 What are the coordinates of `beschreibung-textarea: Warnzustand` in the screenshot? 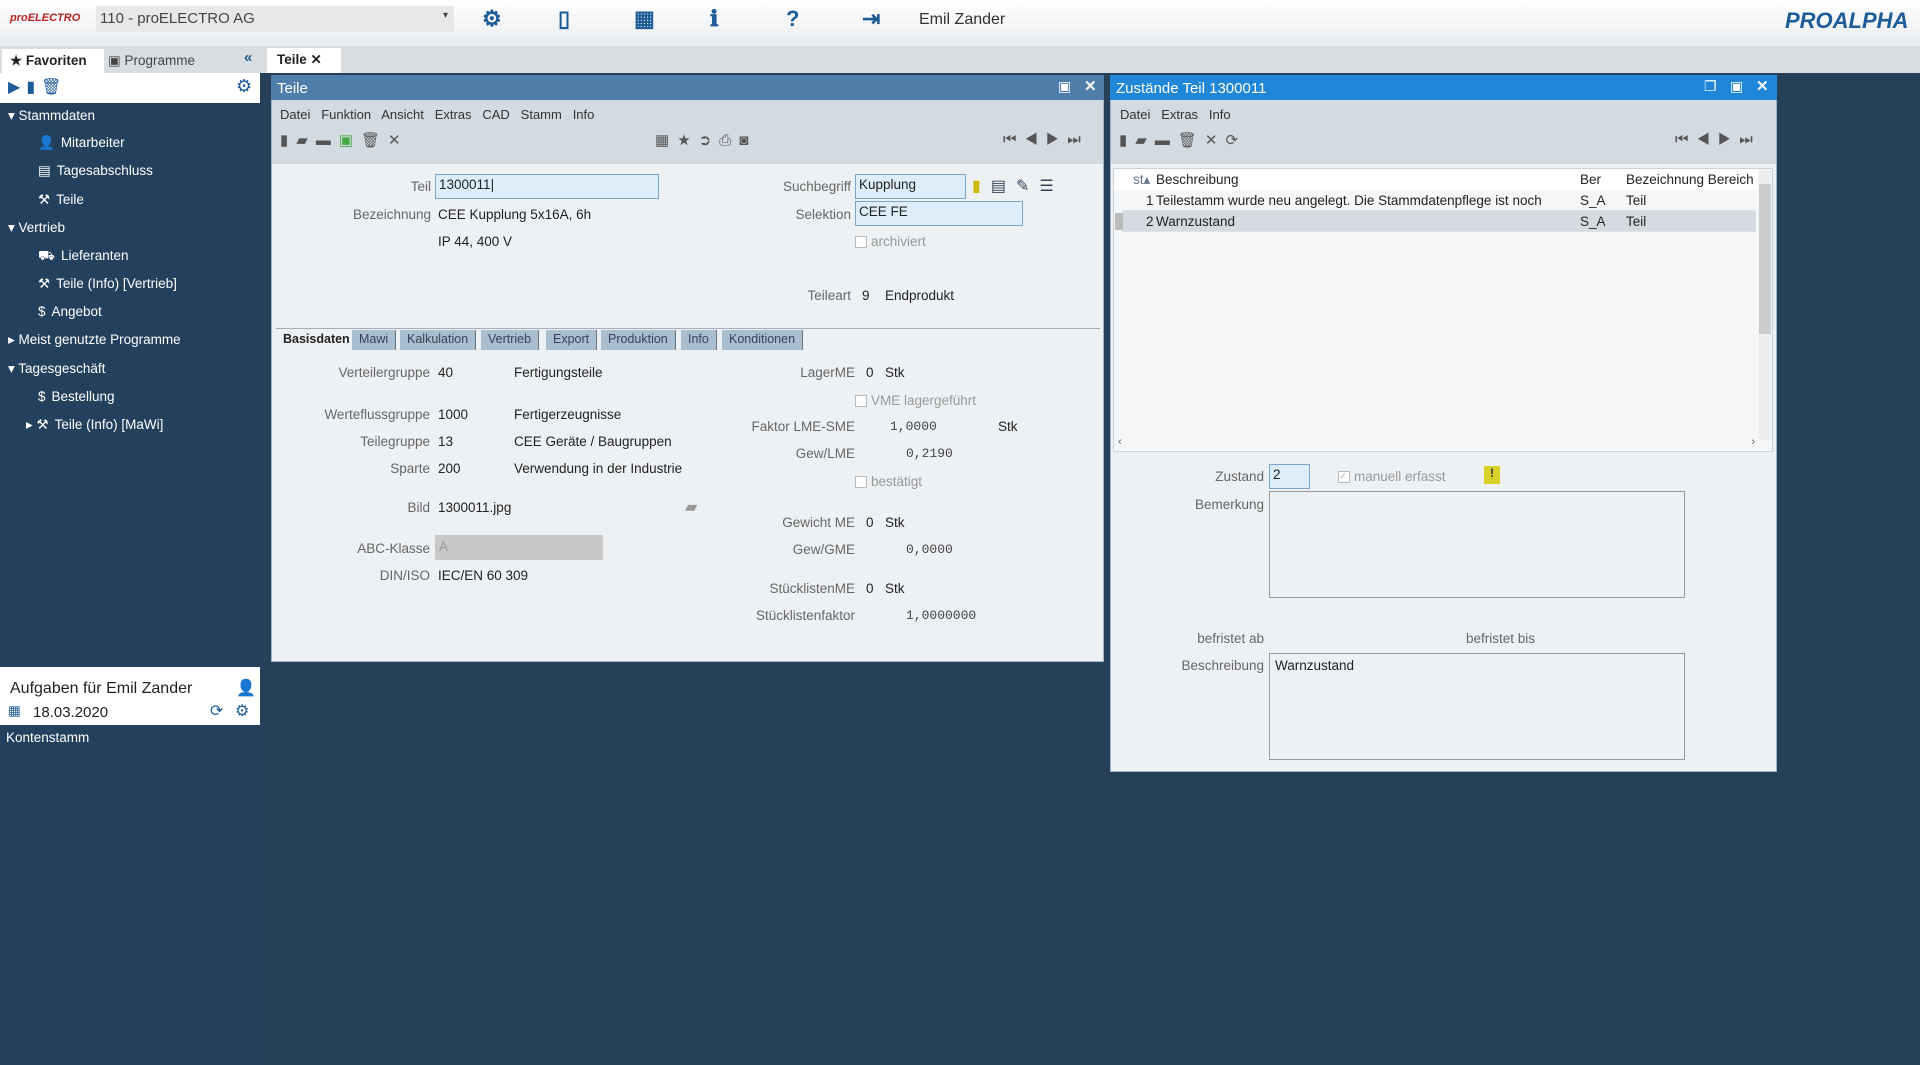 It's located at (1477, 706).